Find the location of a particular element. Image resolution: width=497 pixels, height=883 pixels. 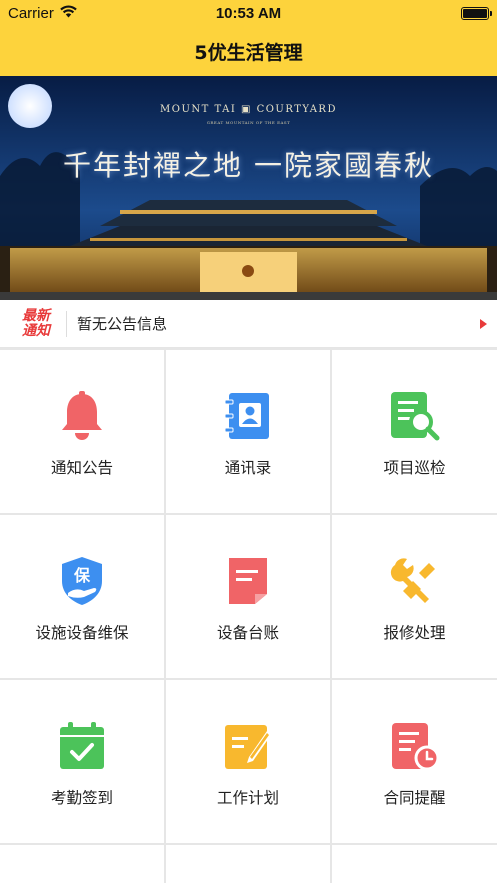

status-time: 10:53 AM is located at coordinates (248, 13).